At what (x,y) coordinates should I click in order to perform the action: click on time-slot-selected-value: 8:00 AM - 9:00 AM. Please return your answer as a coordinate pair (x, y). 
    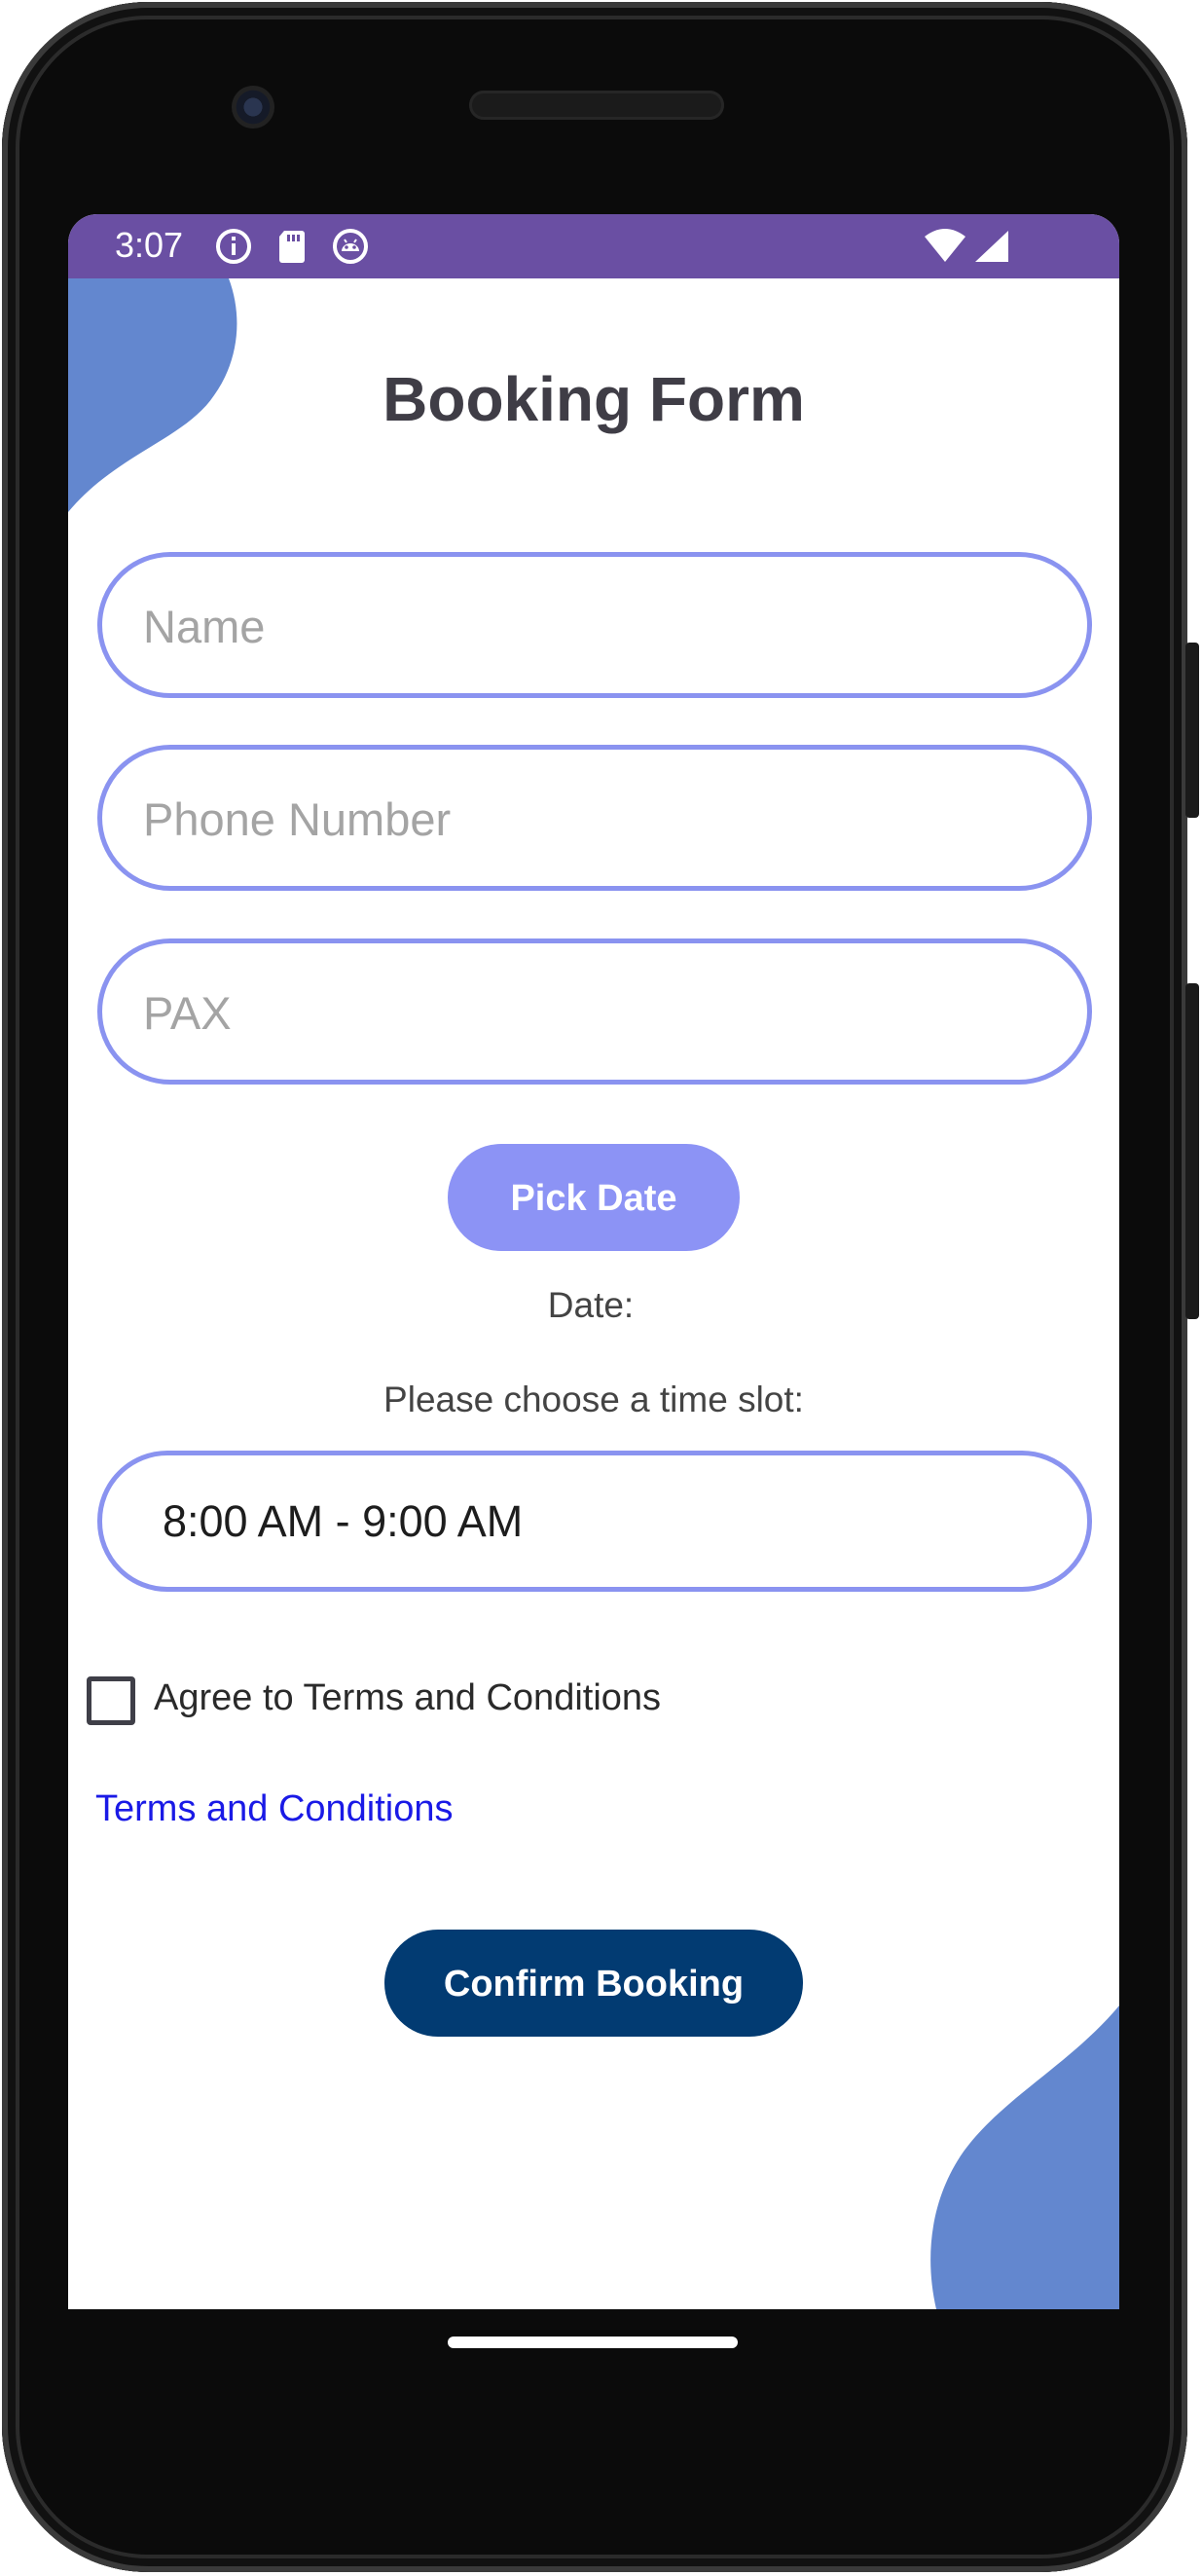
    Looking at the image, I should click on (343, 1521).